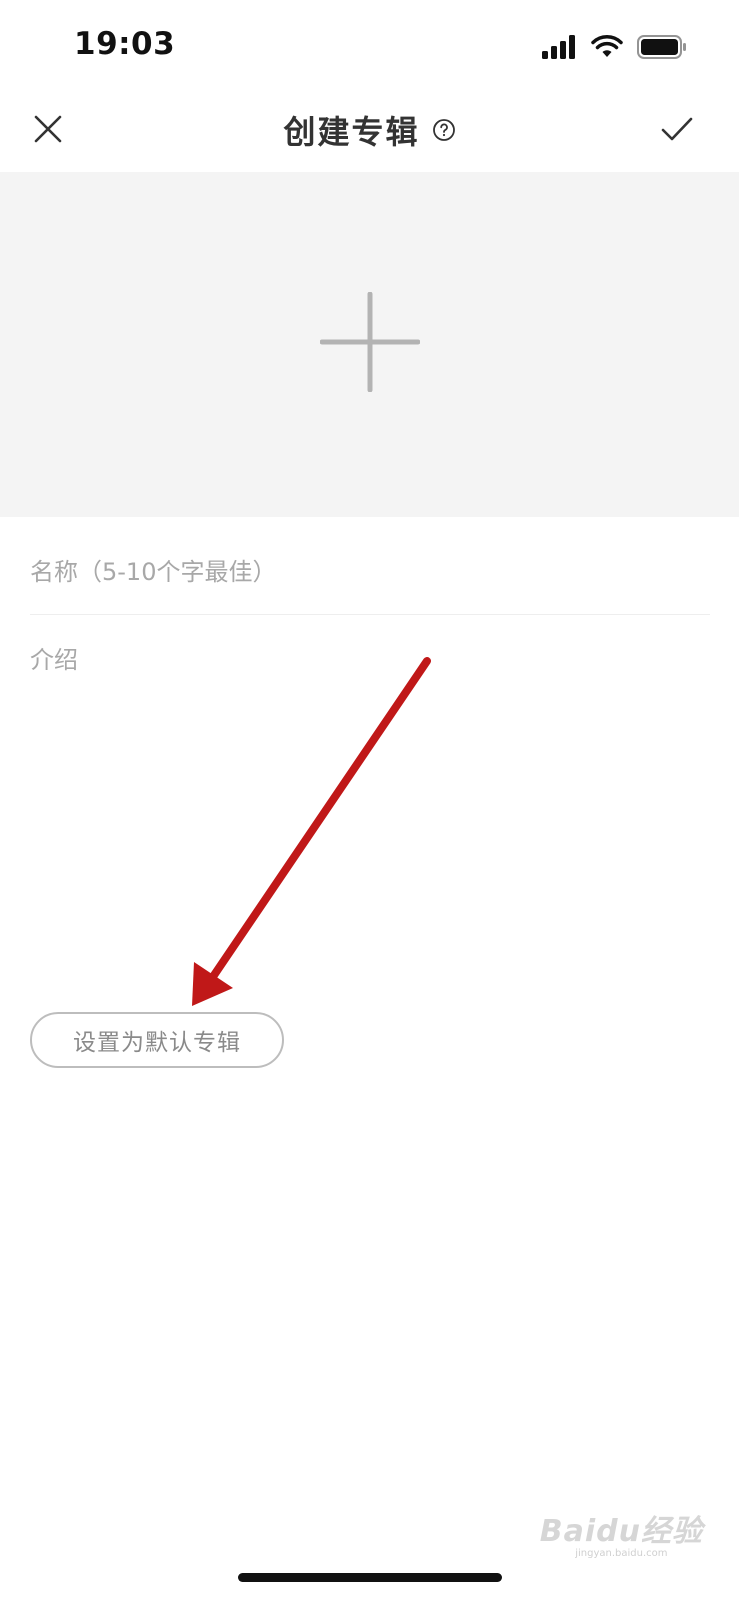 The height and width of the screenshot is (1600, 739). I want to click on help-circle-icon, so click(444, 130).